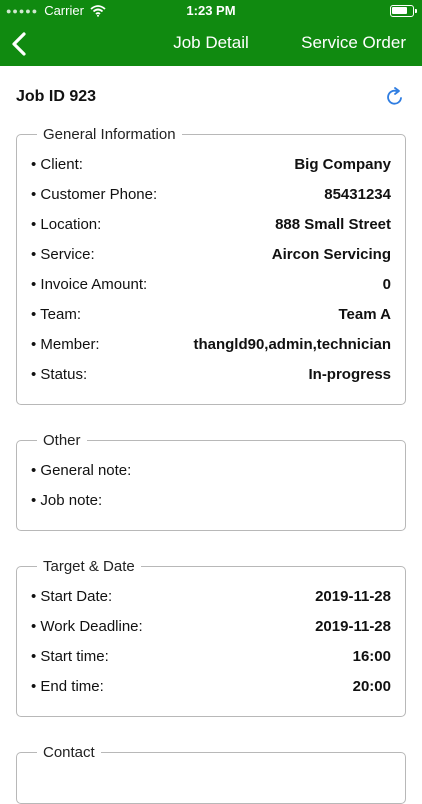 This screenshot has width=422, height=804. What do you see at coordinates (81, 470) in the screenshot?
I see `row-label: General note:` at bounding box center [81, 470].